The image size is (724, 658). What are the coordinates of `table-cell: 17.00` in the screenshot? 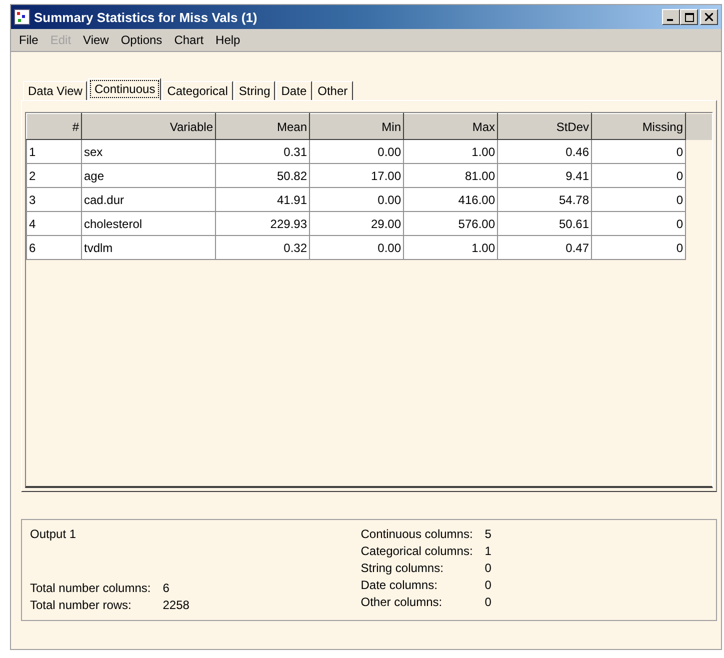 It's located at (357, 176).